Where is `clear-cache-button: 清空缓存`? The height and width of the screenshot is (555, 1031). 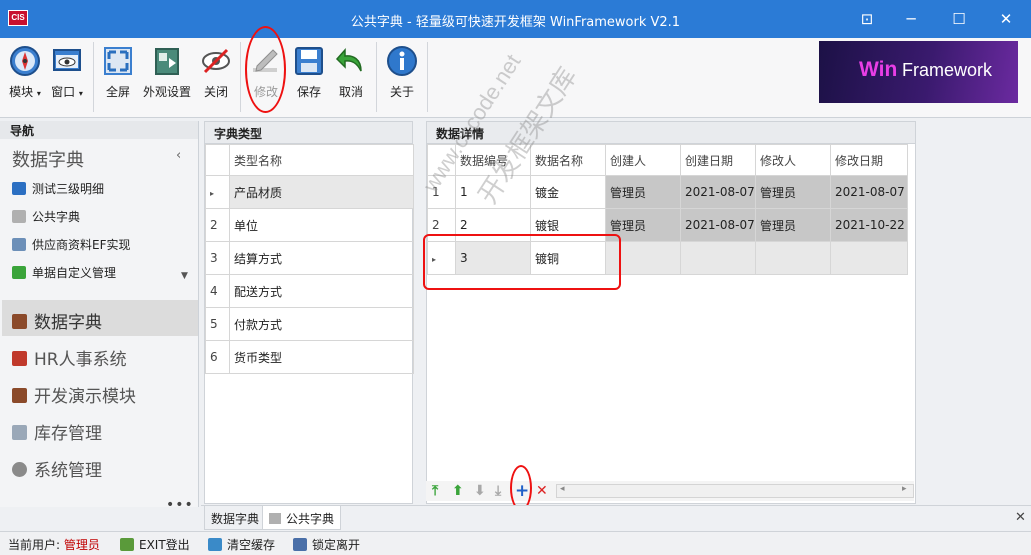
clear-cache-button: 清空缓存 is located at coordinates (241, 544).